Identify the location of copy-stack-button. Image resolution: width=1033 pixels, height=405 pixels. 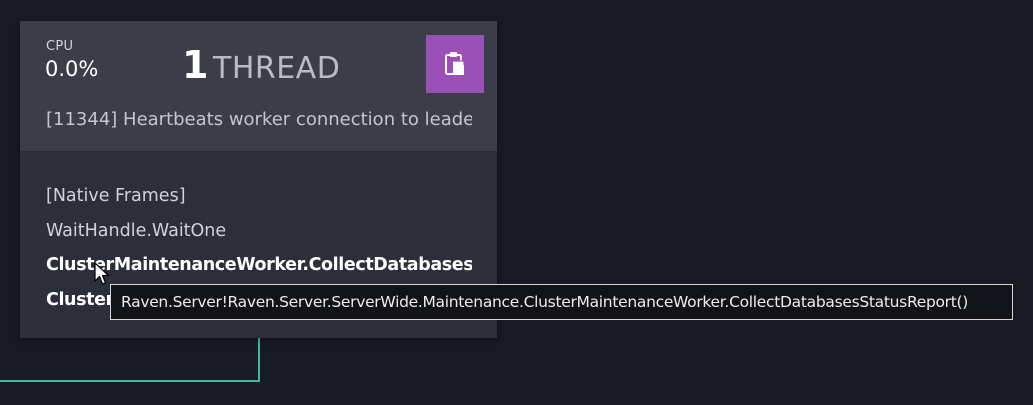
(455, 64).